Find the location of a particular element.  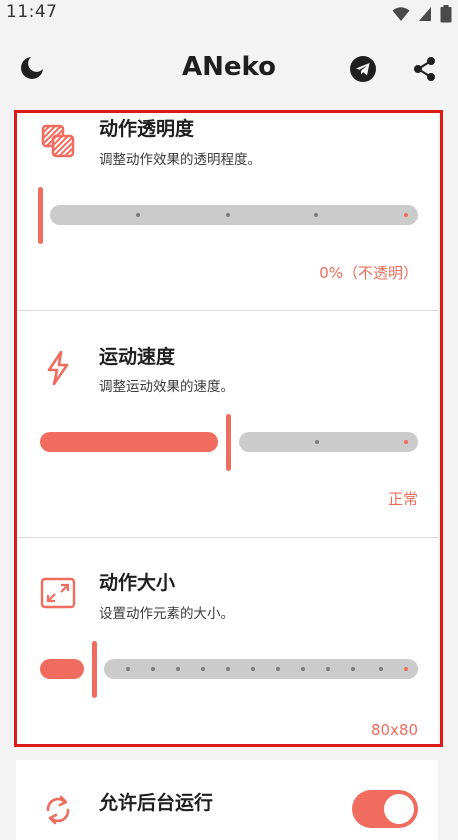

share-icon is located at coordinates (424, 69).